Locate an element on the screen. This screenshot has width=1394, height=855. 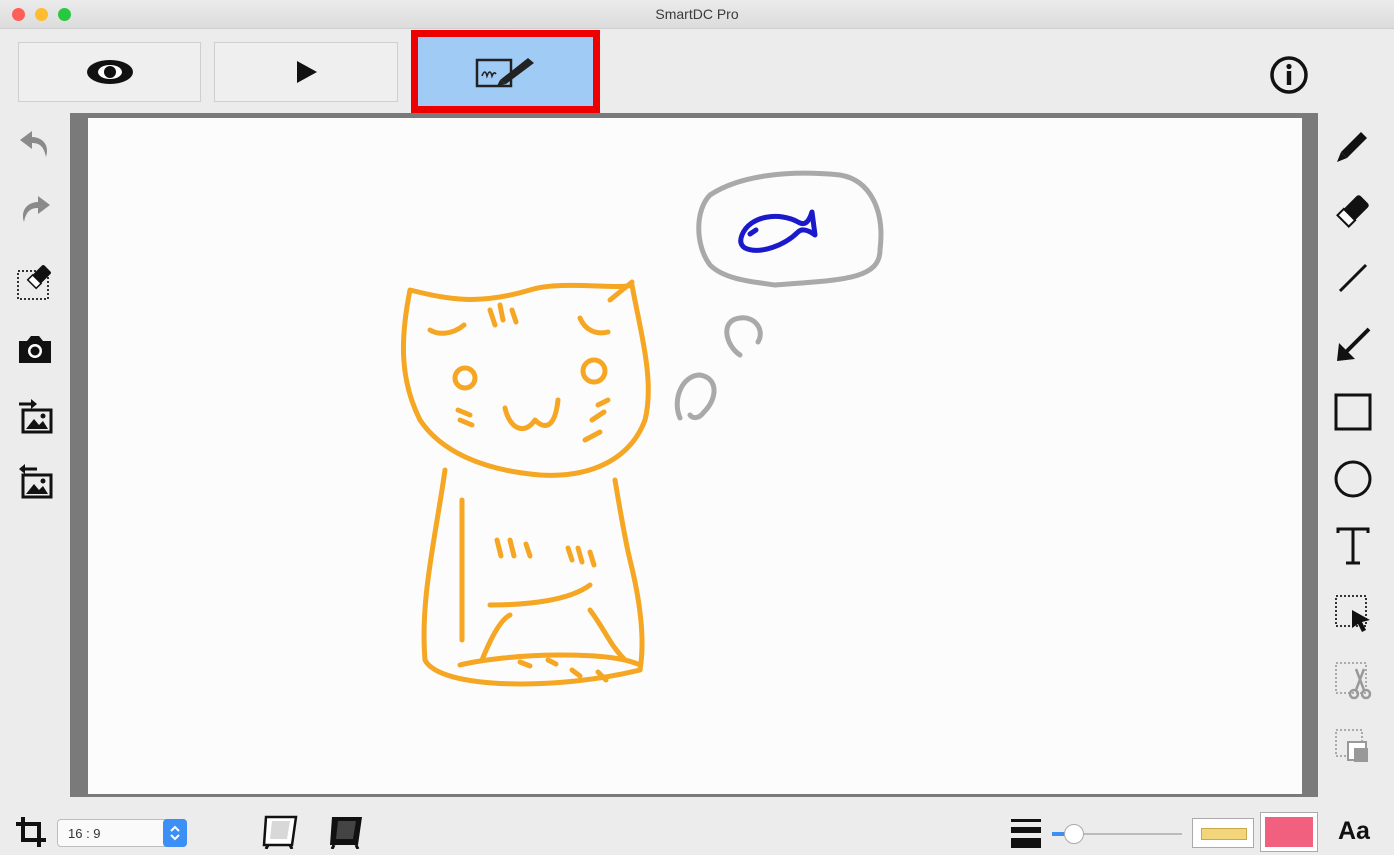
clear-selection-icon is located at coordinates (34, 282).